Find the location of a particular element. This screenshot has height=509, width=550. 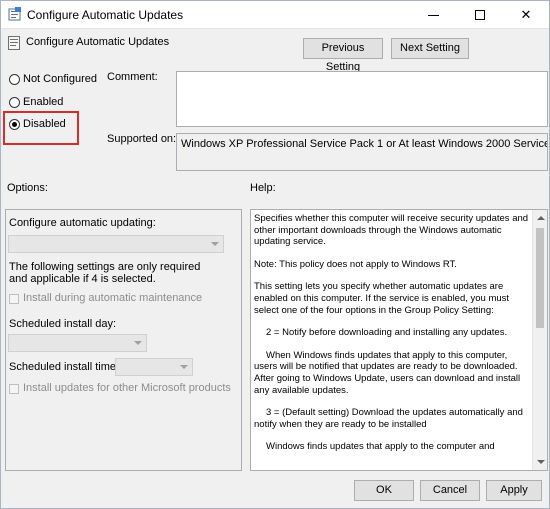

help-scrollbar is located at coordinates (539, 340).